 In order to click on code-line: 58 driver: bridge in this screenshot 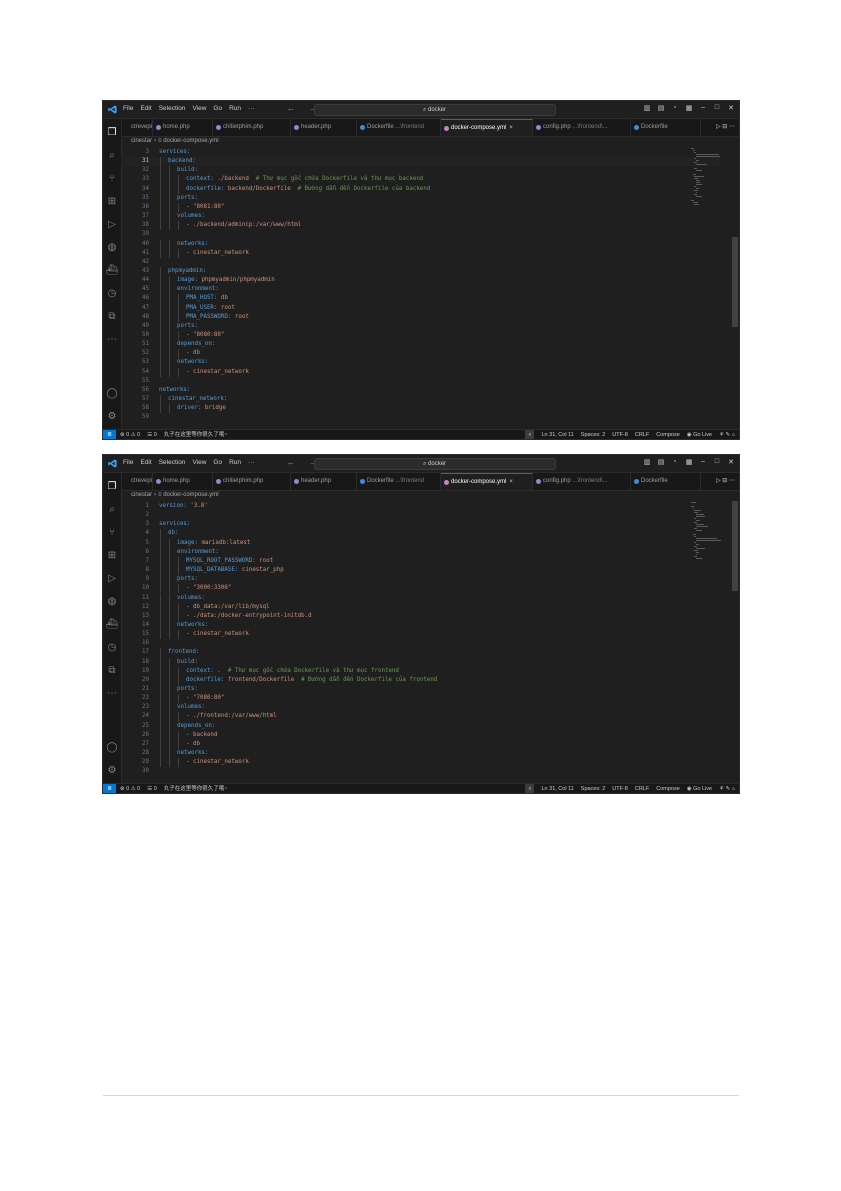, I will do `click(421, 409)`.